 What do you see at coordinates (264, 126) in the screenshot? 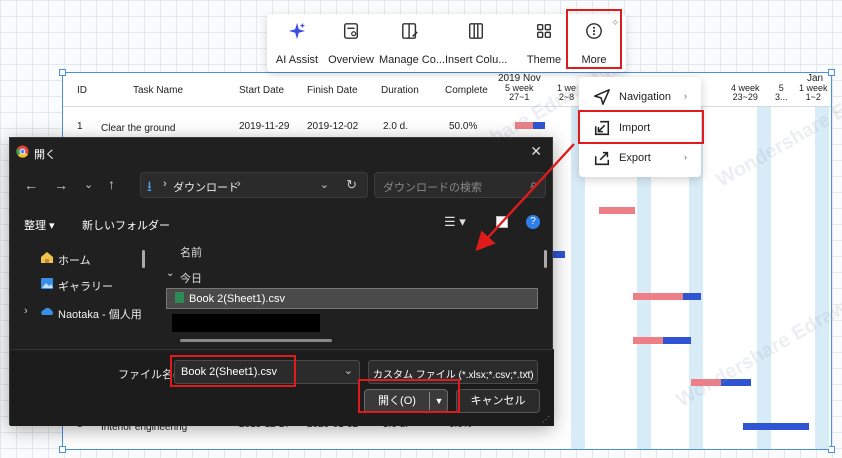
I see `row-start-date: 2019-11-29` at bounding box center [264, 126].